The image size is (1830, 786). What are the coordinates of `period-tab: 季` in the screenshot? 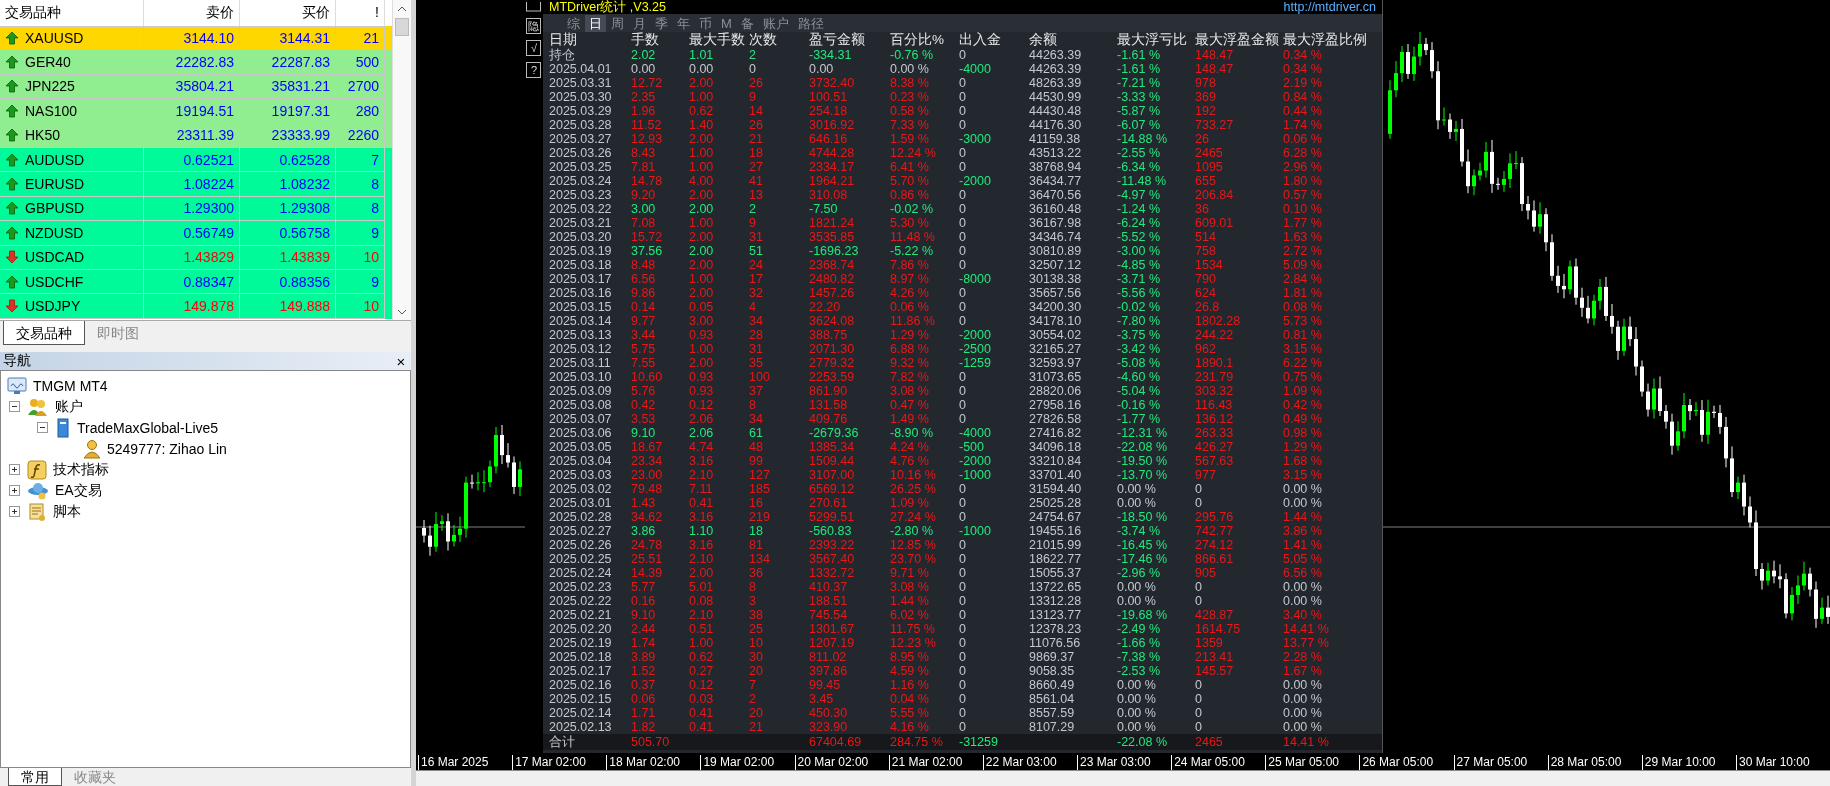 It's located at (661, 23).